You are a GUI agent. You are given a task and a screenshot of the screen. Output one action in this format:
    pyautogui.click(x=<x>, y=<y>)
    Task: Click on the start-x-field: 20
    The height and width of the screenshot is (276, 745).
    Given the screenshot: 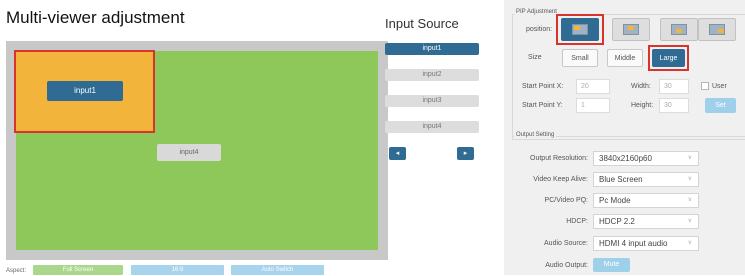 What is the action you would take?
    pyautogui.click(x=593, y=86)
    